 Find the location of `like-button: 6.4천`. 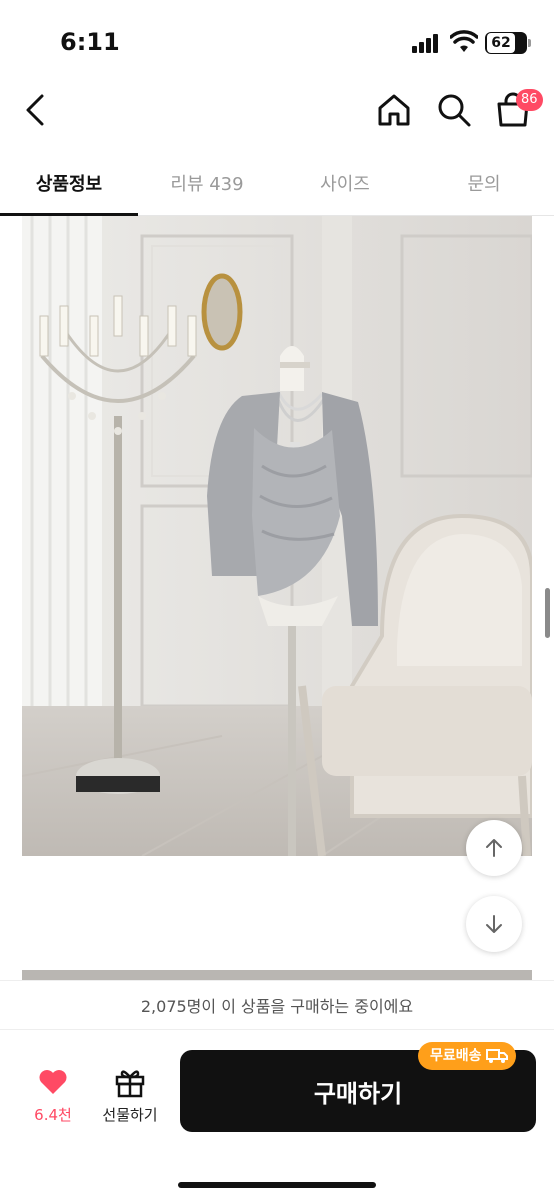

like-button: 6.4천 is located at coordinates (53, 1094).